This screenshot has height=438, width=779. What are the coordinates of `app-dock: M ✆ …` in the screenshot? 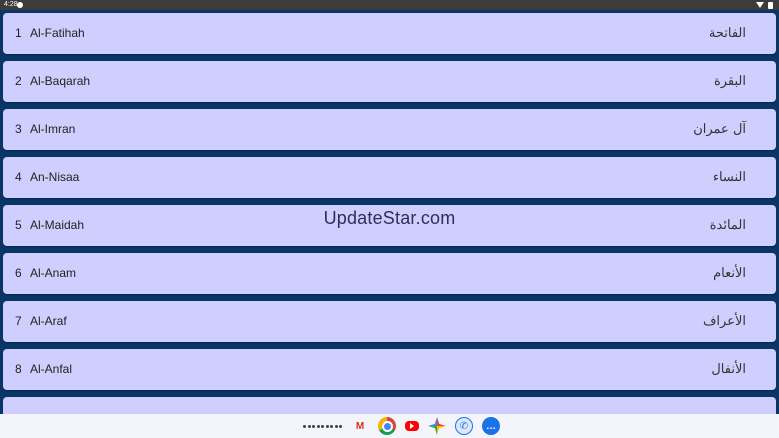 It's located at (401, 426).